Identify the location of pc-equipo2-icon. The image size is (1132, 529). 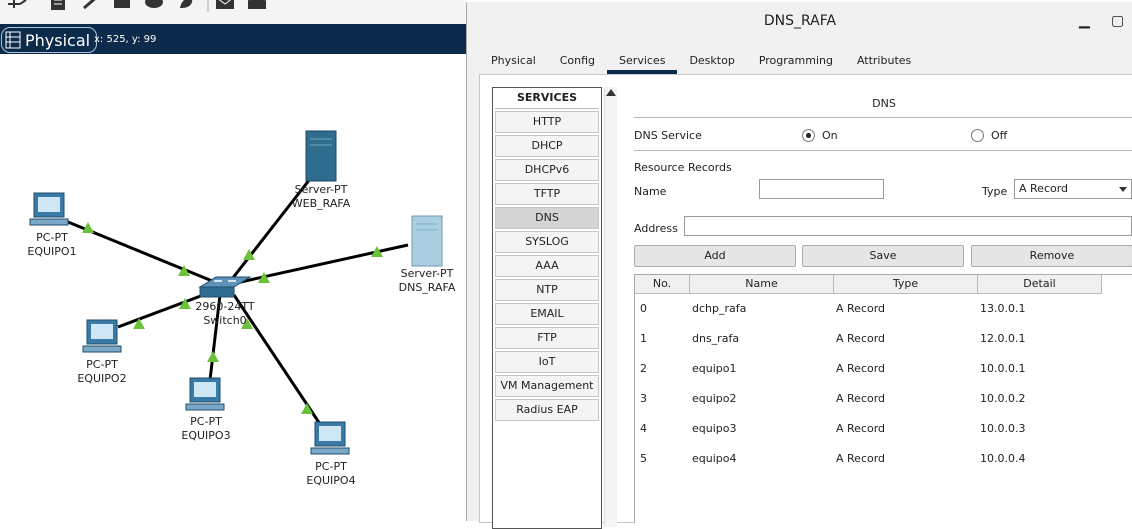
(102, 336).